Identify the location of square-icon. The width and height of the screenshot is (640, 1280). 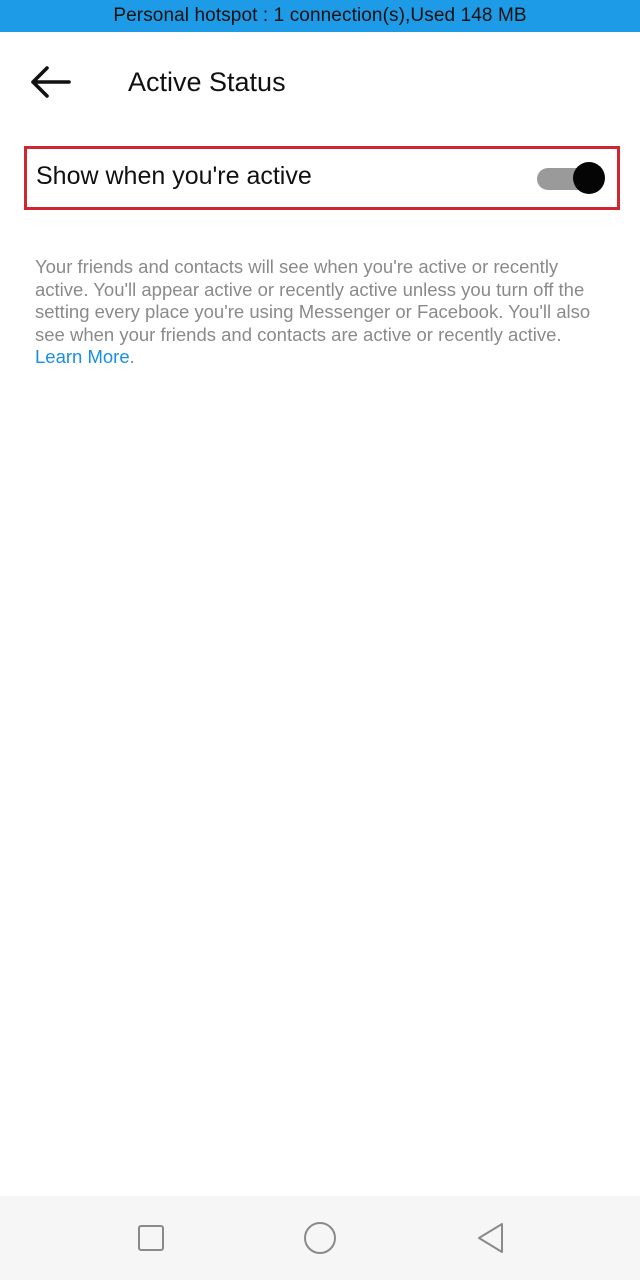
(151, 1238).